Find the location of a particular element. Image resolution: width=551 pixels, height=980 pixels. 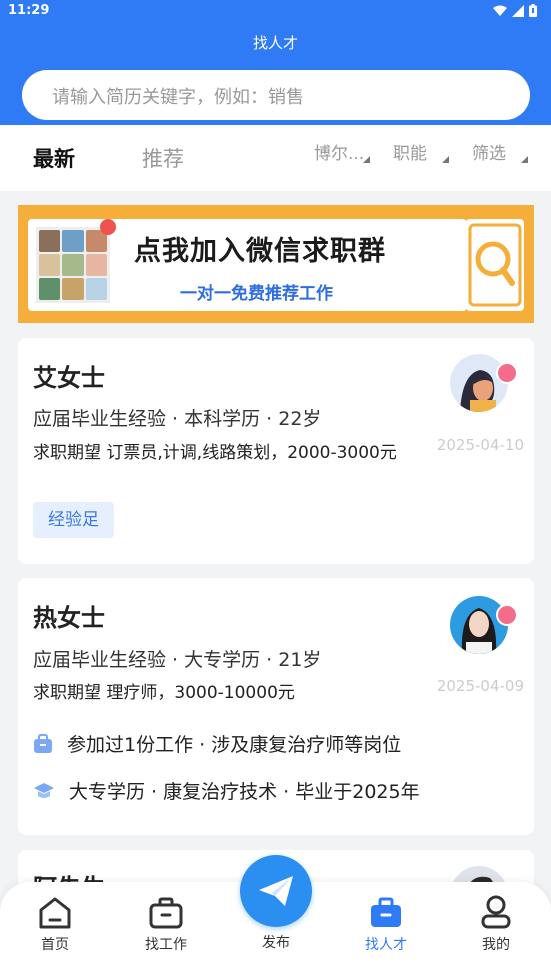

wechat-group-banner: 点我加入微信求职群 一对一免费推荐工作 is located at coordinates (276, 264).